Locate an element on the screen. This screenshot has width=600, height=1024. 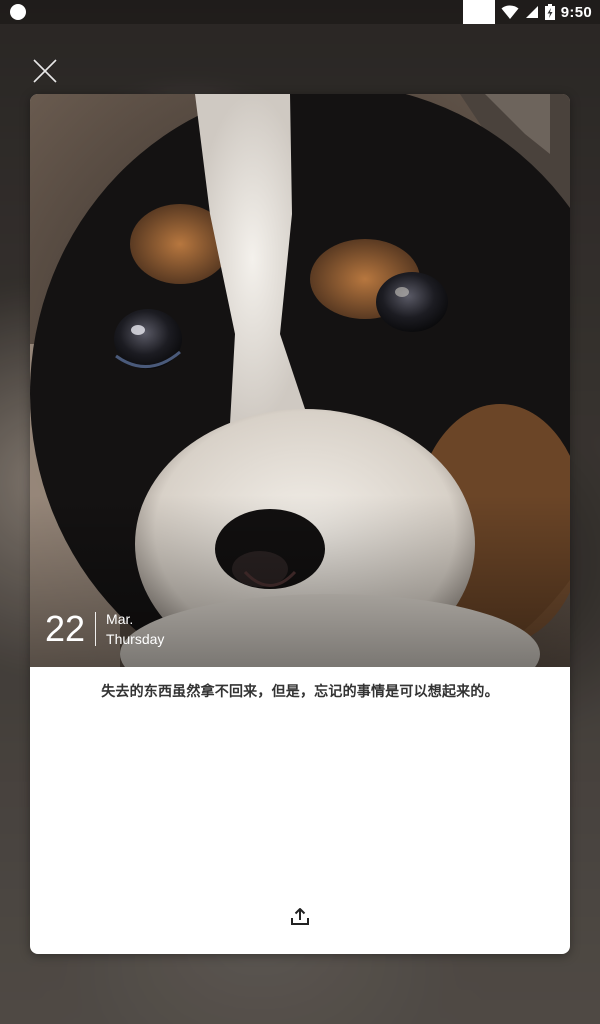
date-overlay: 22 Mar. Thursday is located at coordinates (104, 629).